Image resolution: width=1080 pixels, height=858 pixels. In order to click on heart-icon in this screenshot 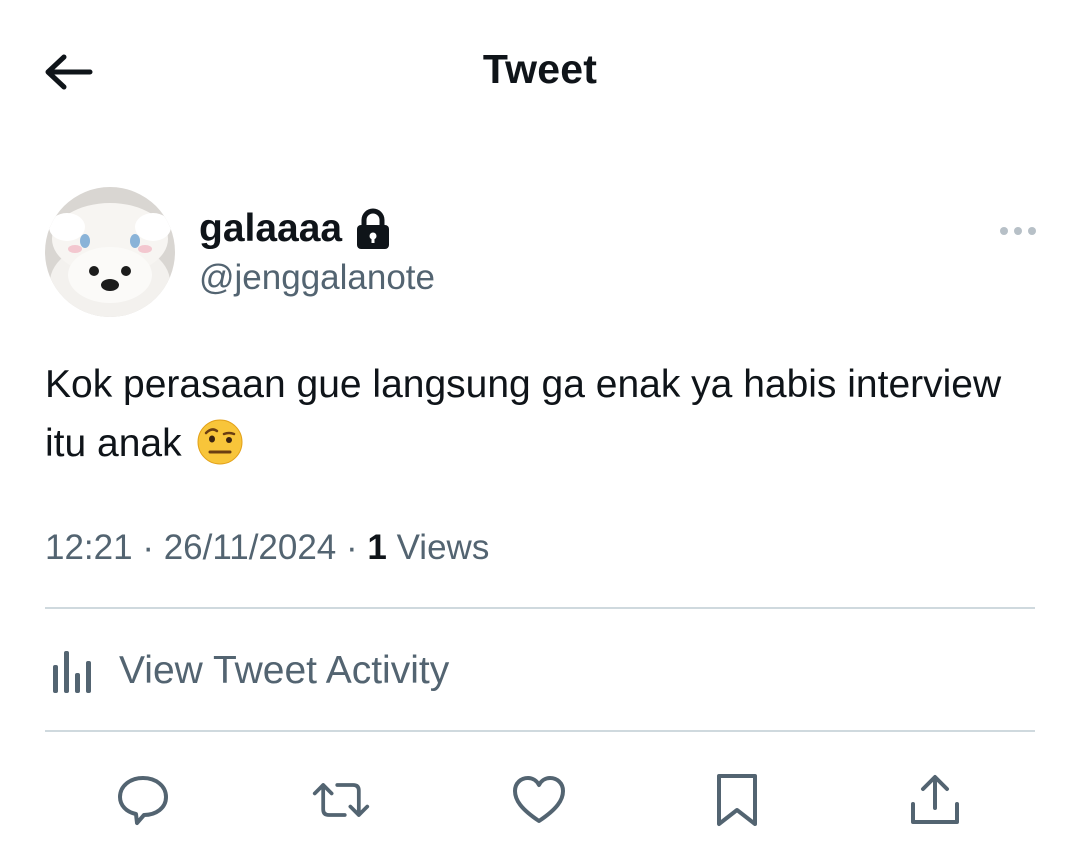, I will do `click(539, 799)`.